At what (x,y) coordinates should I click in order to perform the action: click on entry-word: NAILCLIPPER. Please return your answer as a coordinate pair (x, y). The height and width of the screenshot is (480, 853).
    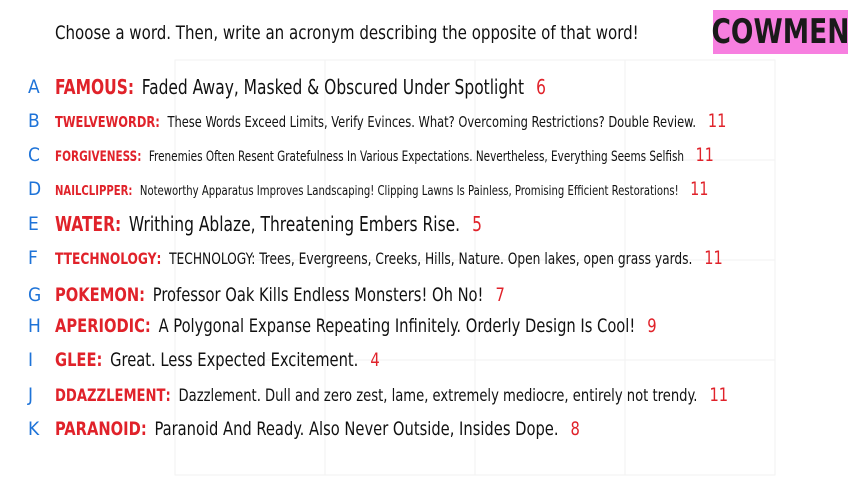
    Looking at the image, I should click on (92, 191).